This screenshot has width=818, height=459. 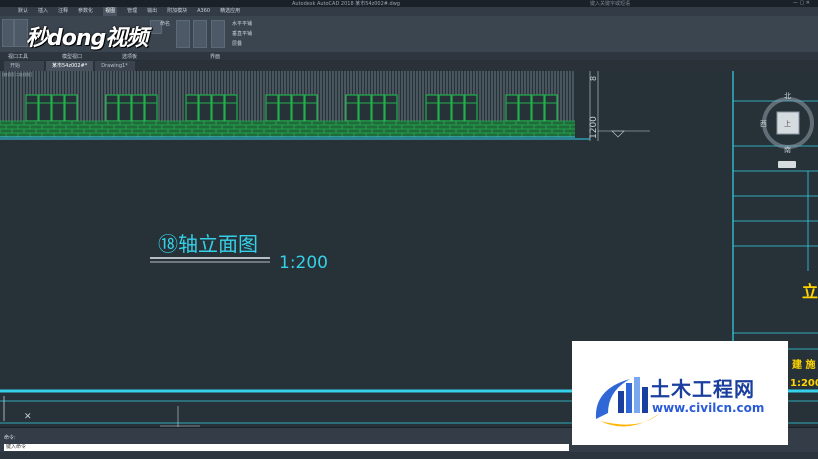 What do you see at coordinates (787, 96) in the screenshot?
I see `compass-north: 北` at bounding box center [787, 96].